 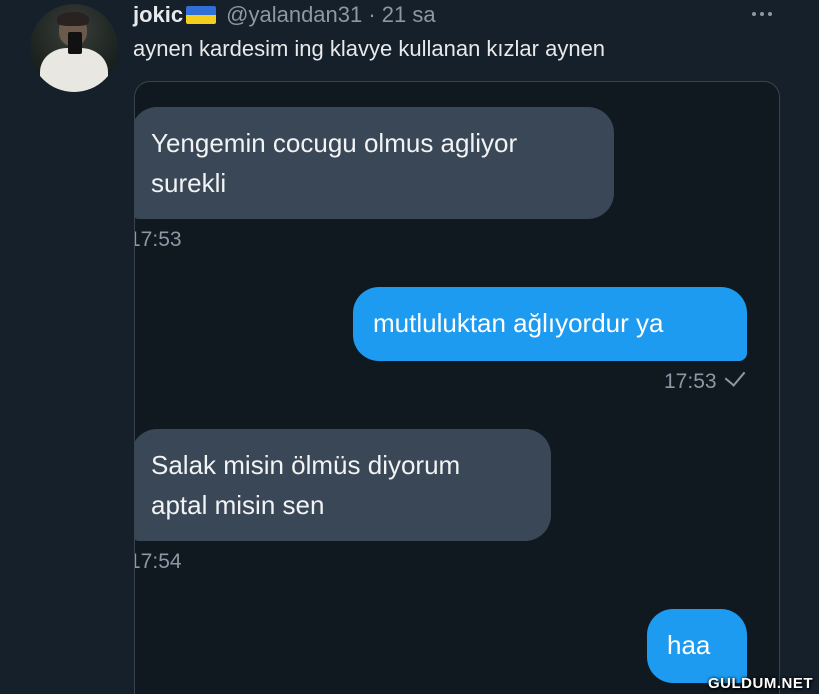 What do you see at coordinates (201, 15) in the screenshot?
I see `ukraine-flag-icon` at bounding box center [201, 15].